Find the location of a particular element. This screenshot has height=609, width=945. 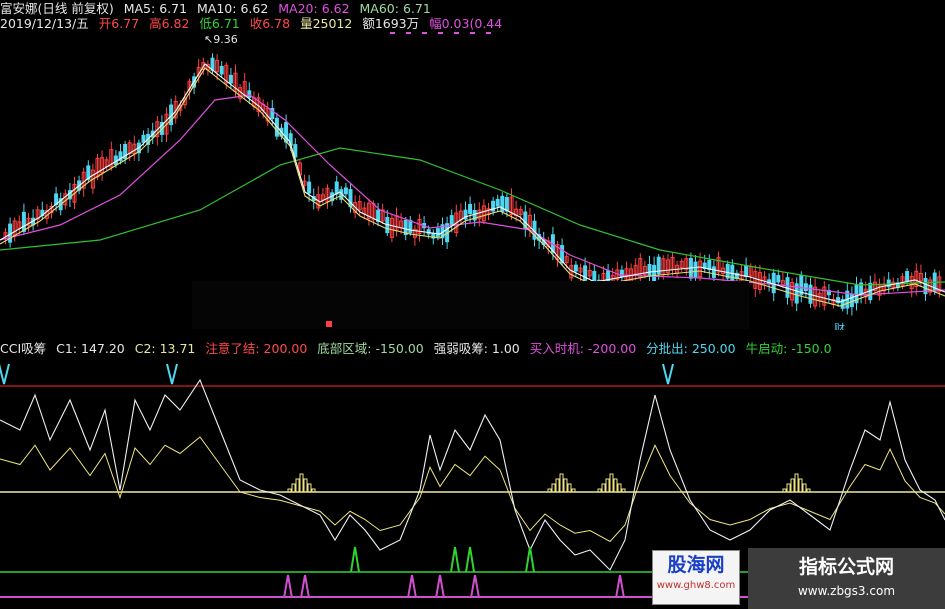

high-label: 高6.82 is located at coordinates (169, 23).